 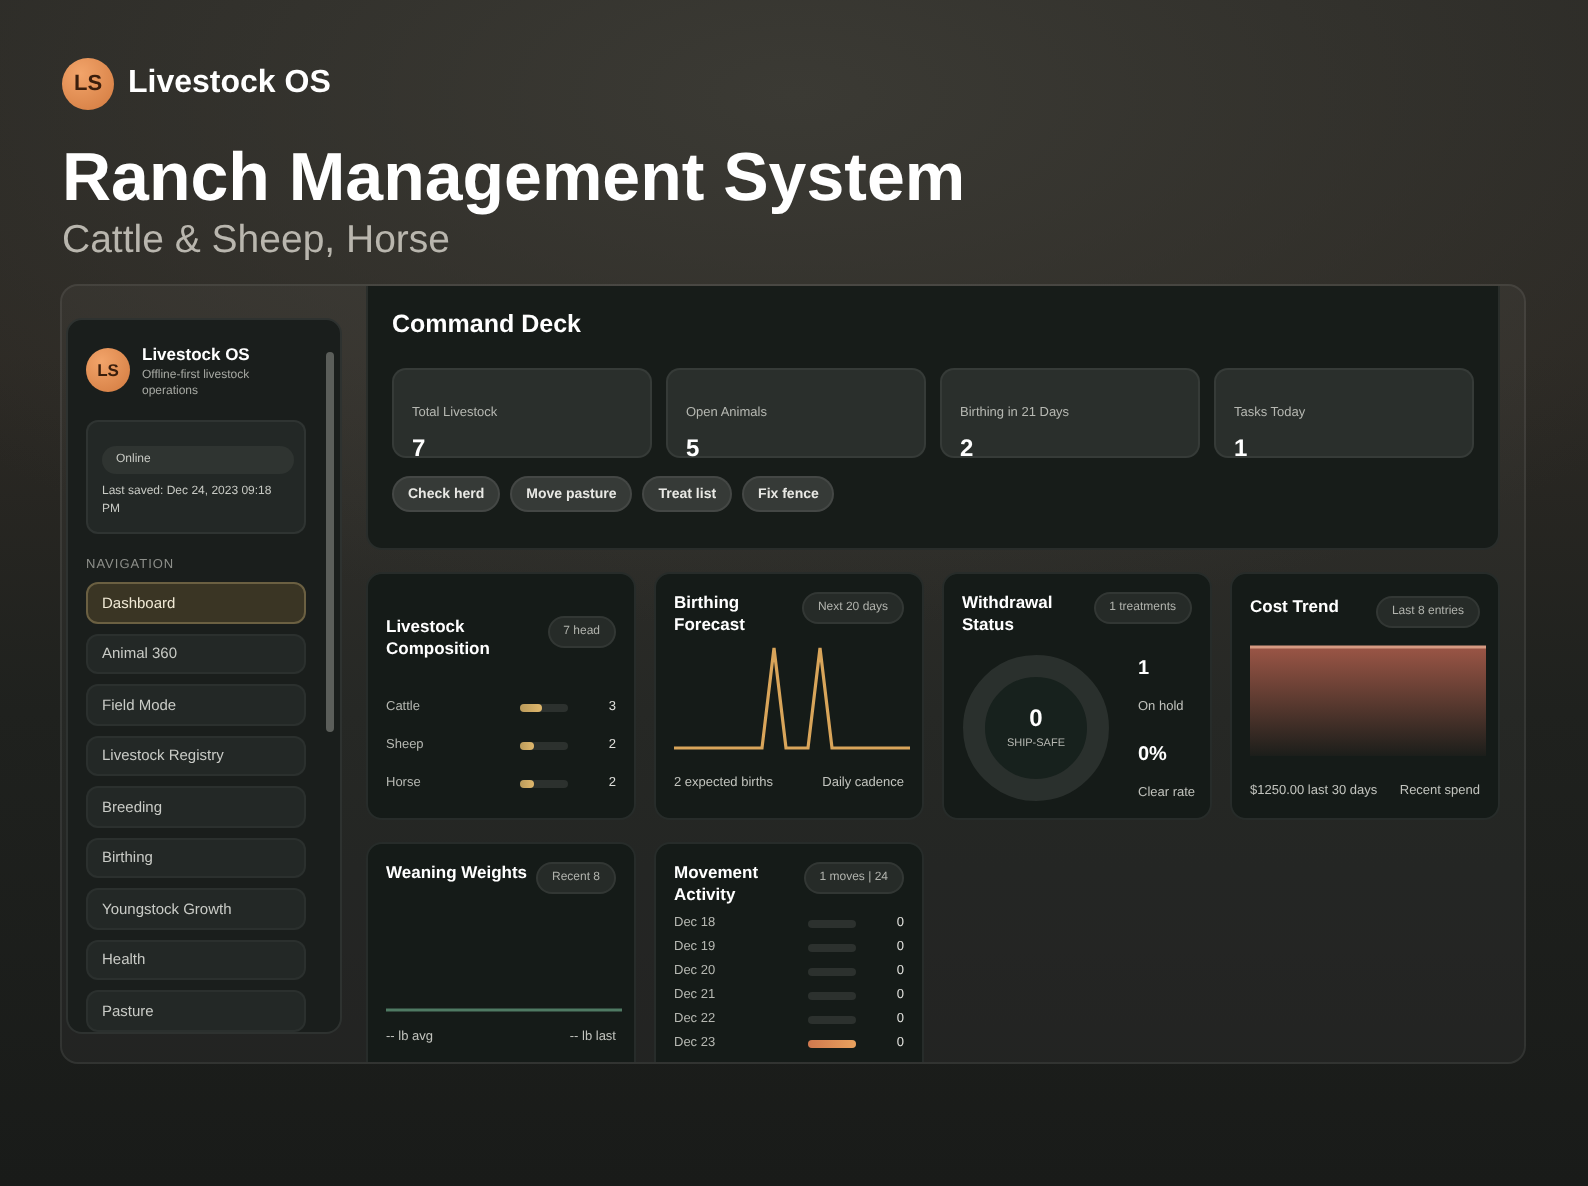 I want to click on page-title: Ranch Management System, so click(x=514, y=178).